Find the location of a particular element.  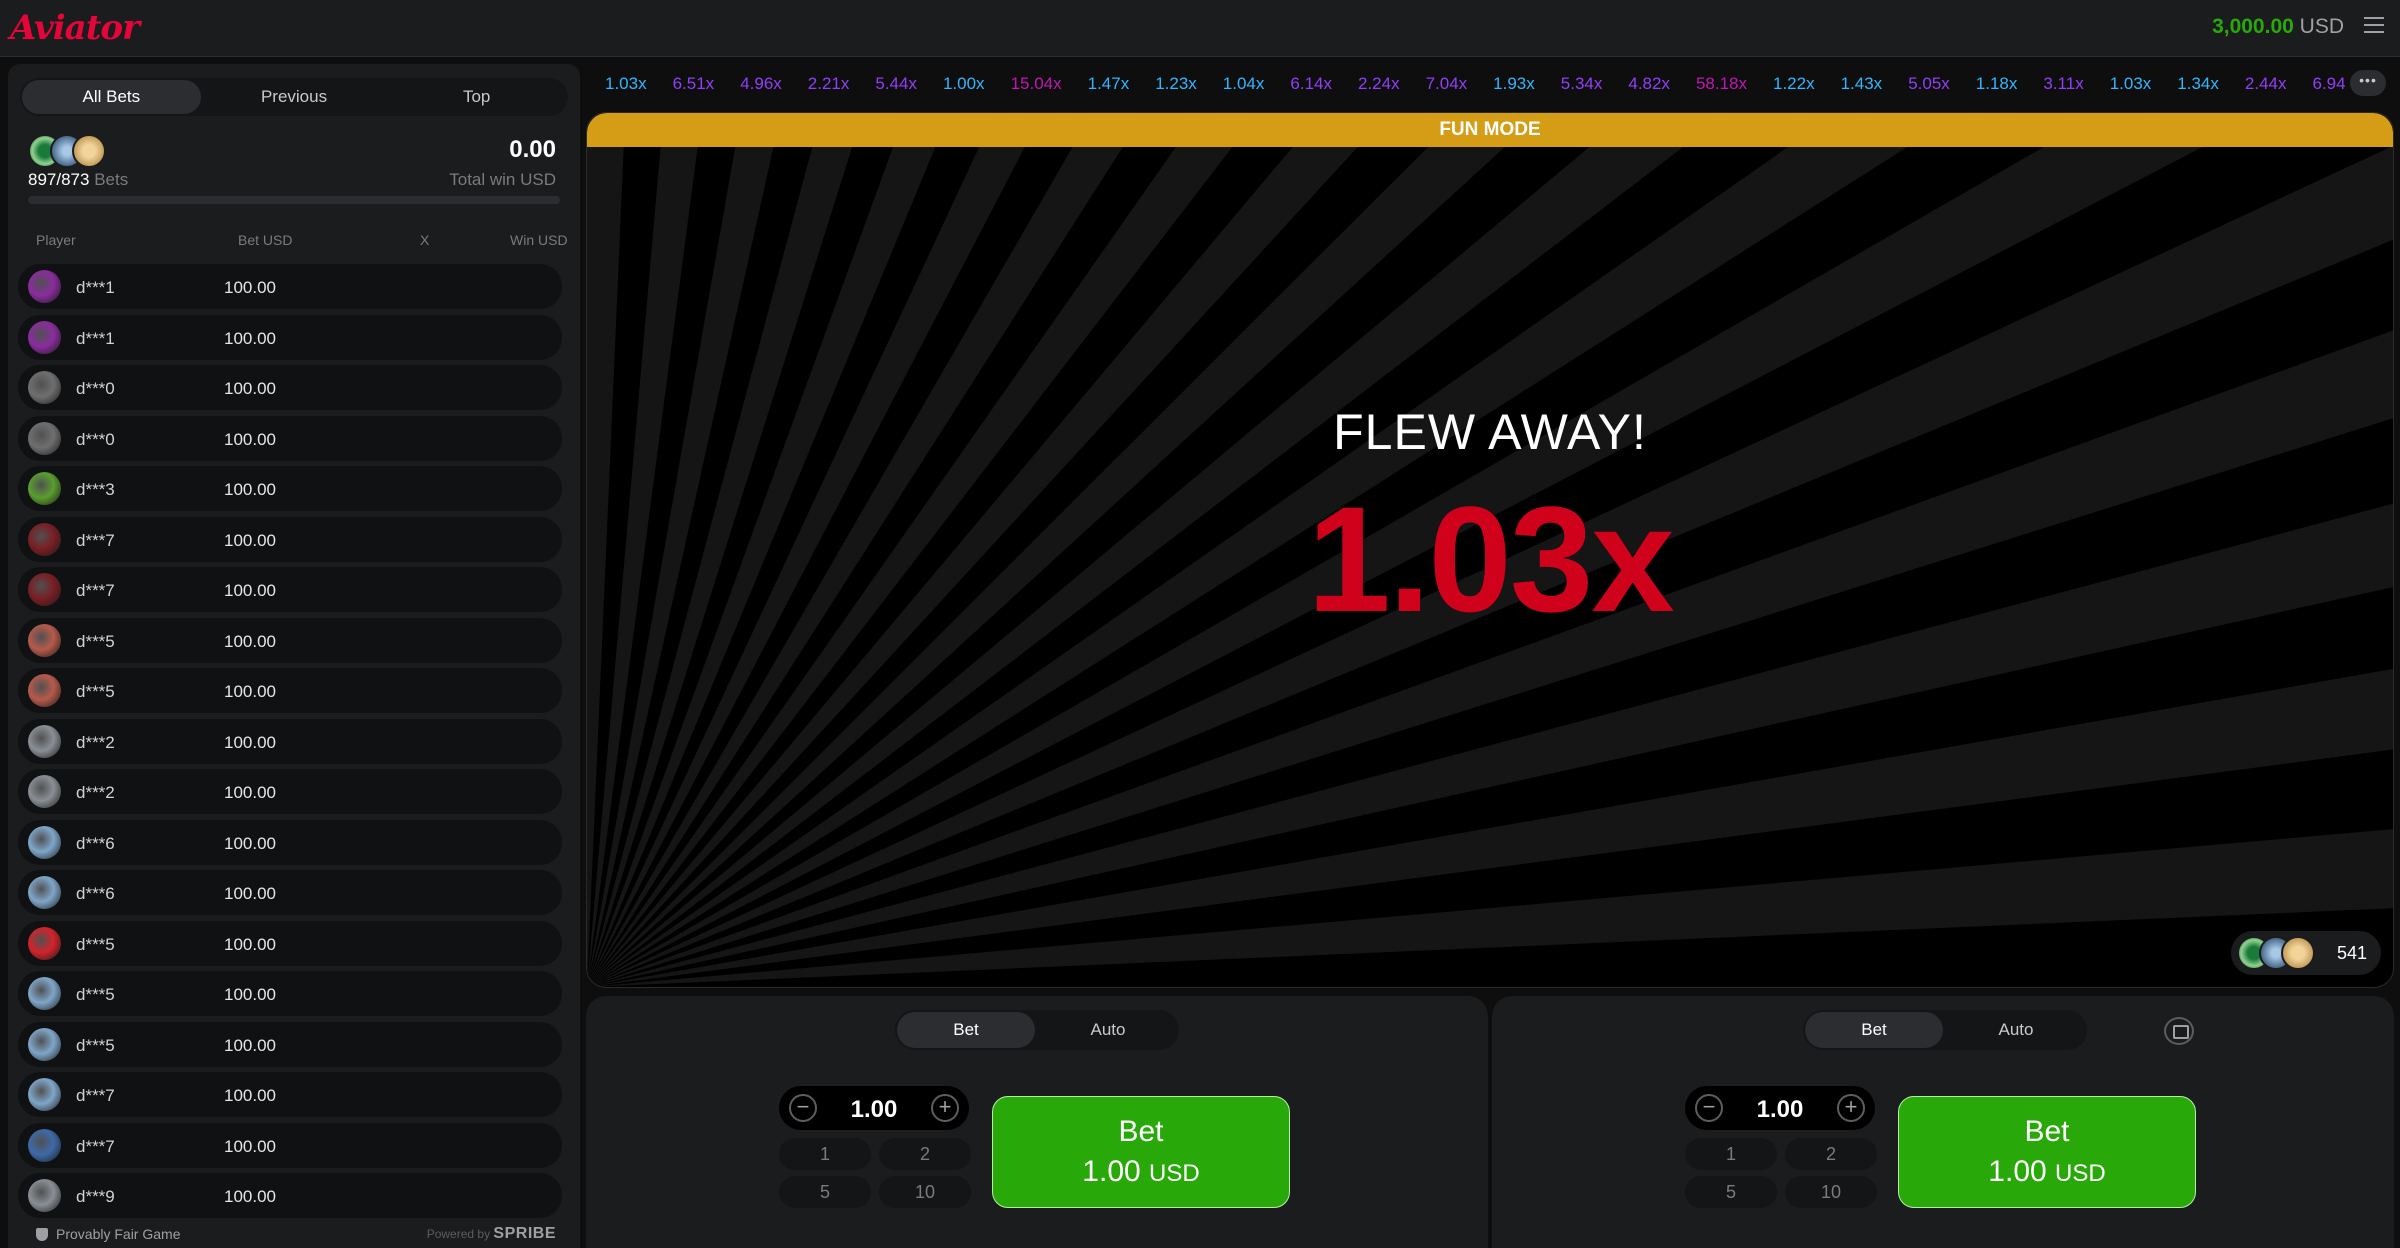

history-multiplier: 1.43x is located at coordinates (1862, 84).